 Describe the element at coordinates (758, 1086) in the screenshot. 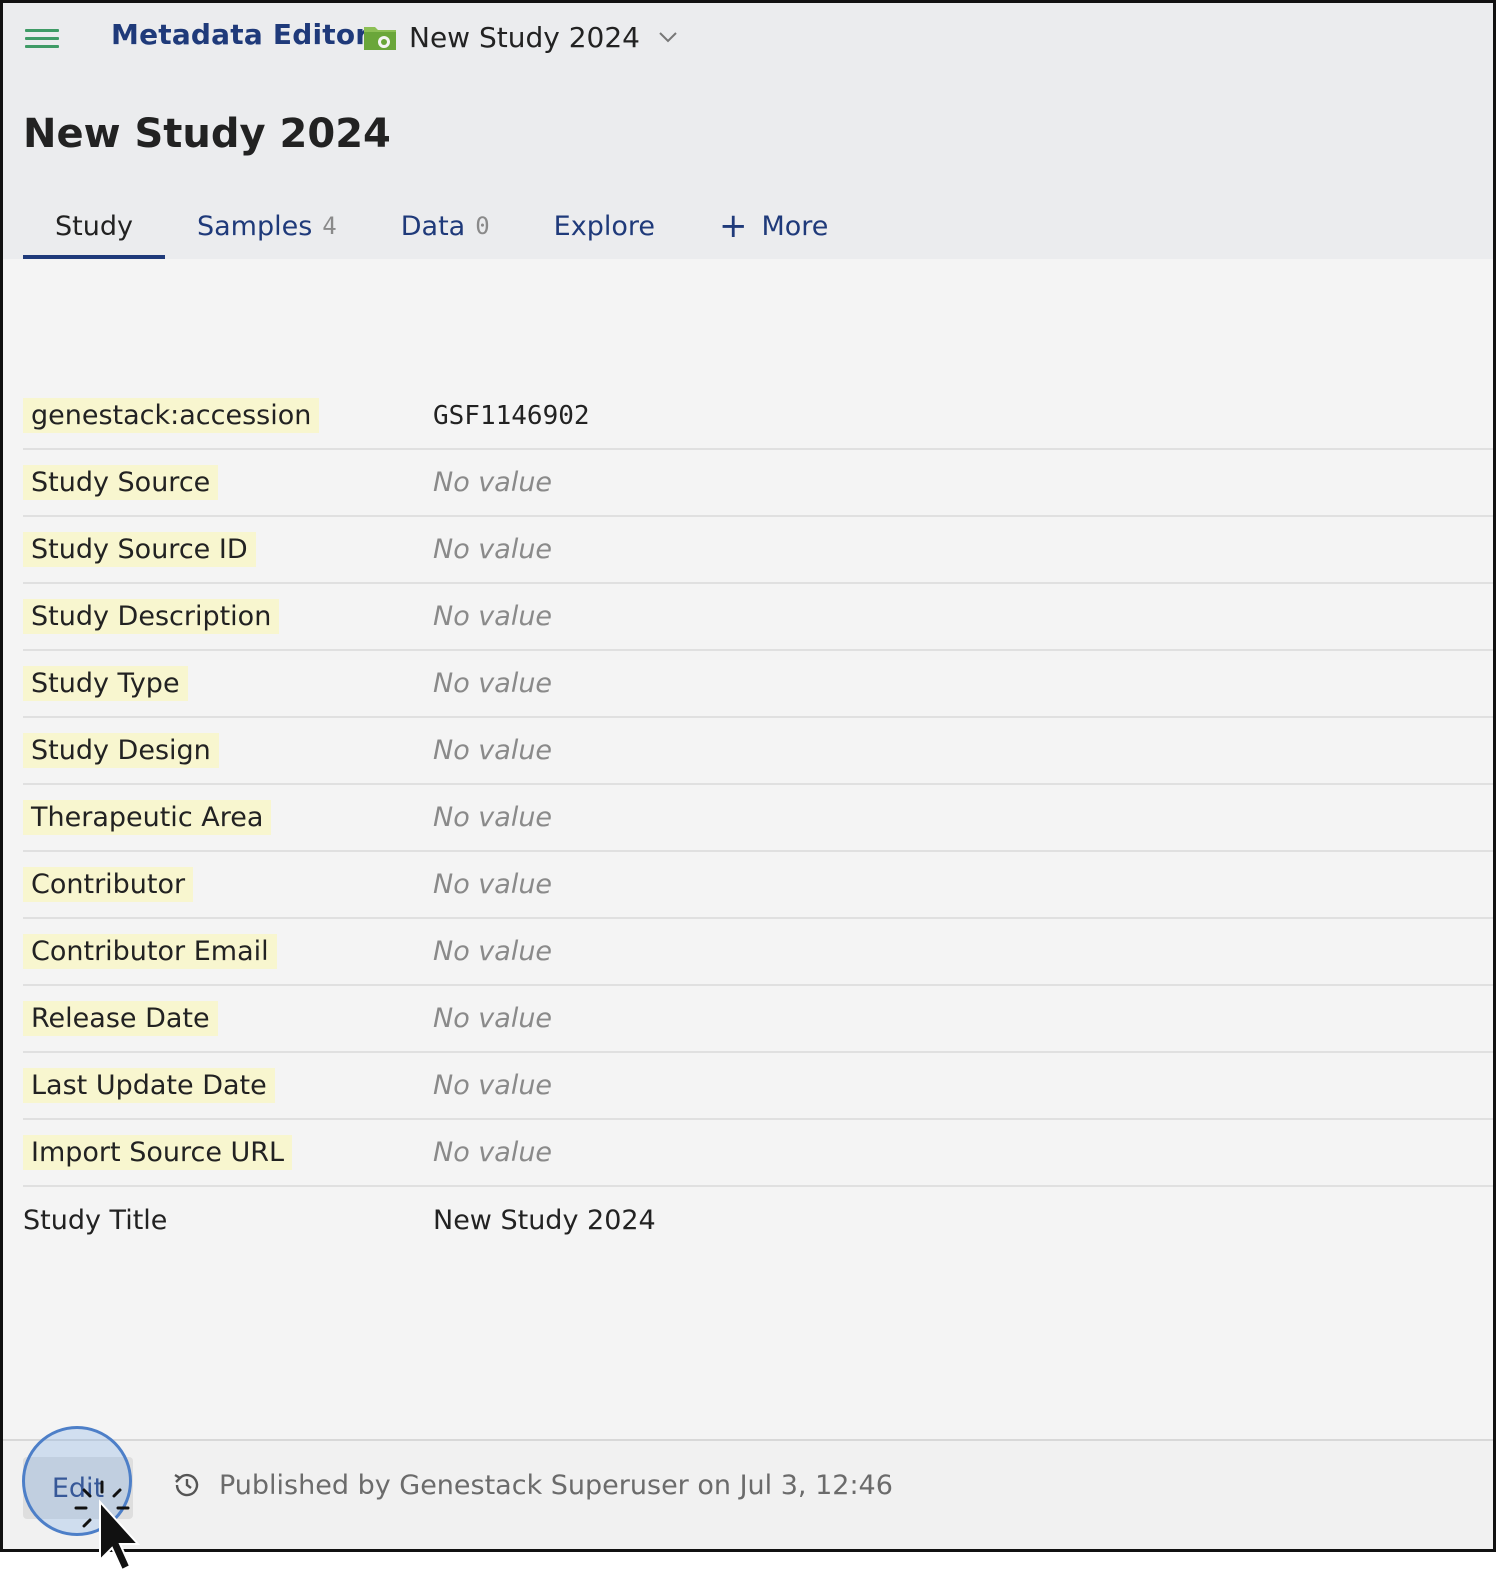

I see `metadata-row: Last Update Date No value` at that location.